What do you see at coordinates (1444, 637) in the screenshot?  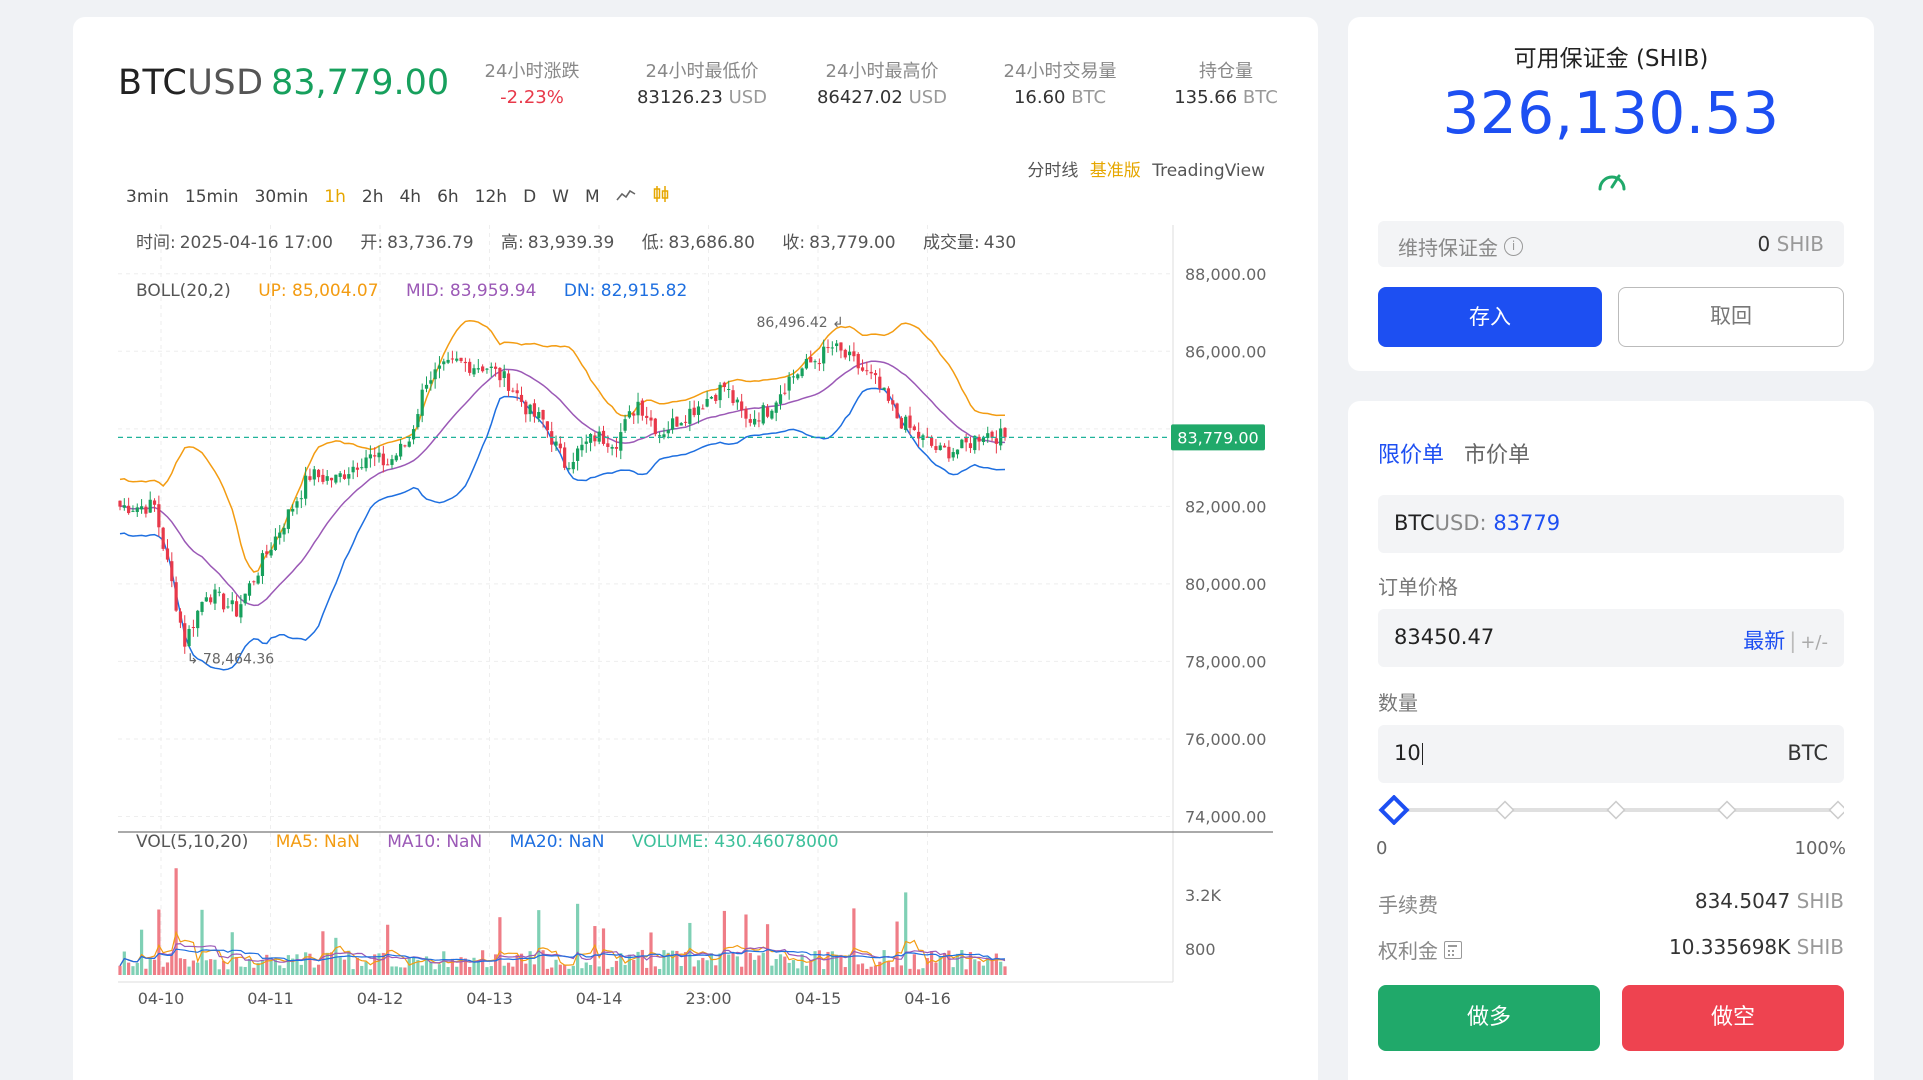 I see `order-price-value: 83450.47` at bounding box center [1444, 637].